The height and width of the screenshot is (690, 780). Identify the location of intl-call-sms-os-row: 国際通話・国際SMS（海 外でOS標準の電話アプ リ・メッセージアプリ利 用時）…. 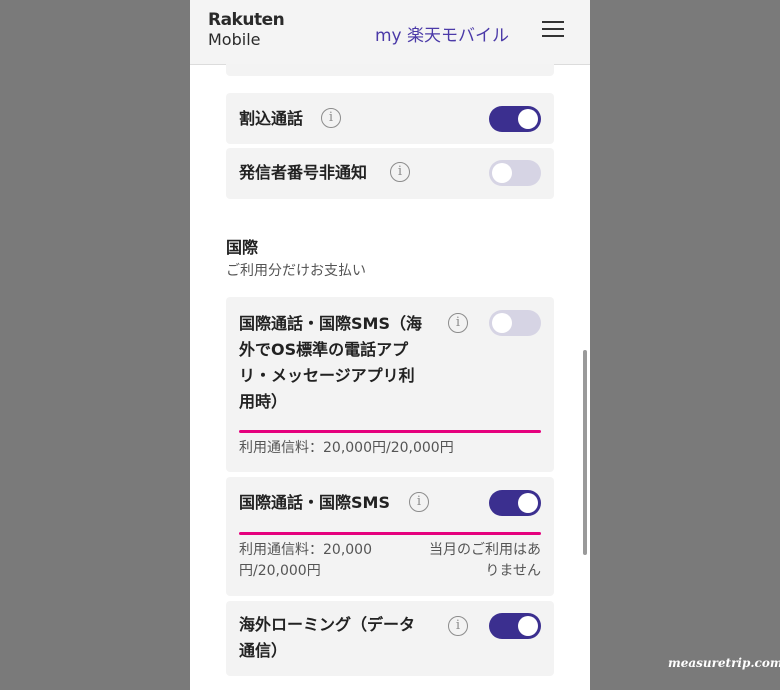
(390, 384).